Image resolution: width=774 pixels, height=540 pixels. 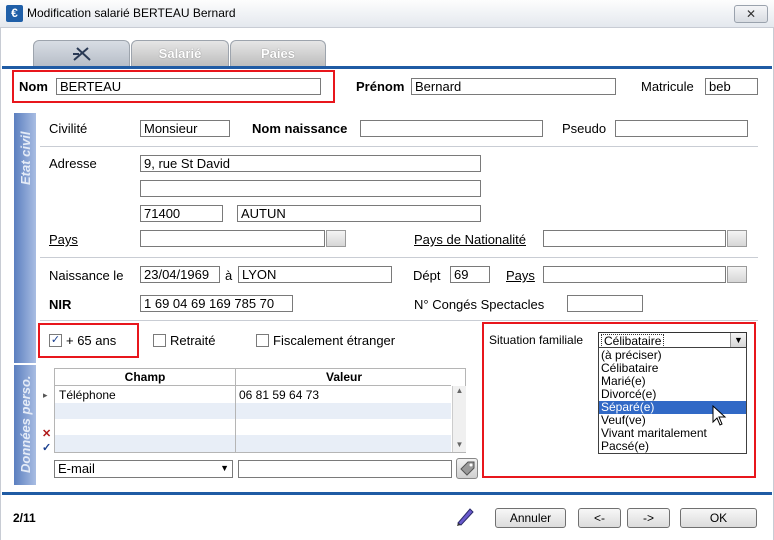 I want to click on retraite-label: Retraité, so click(x=193, y=340).